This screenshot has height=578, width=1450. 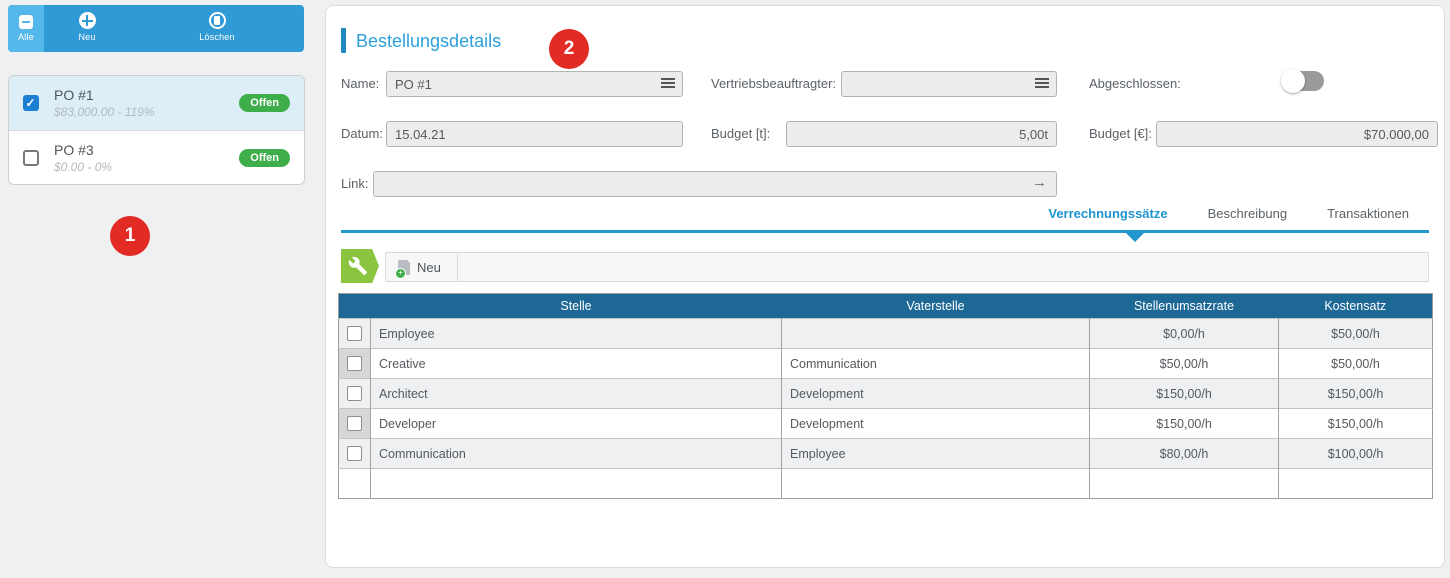 What do you see at coordinates (87, 37) in the screenshot?
I see `new-po-label: Neu` at bounding box center [87, 37].